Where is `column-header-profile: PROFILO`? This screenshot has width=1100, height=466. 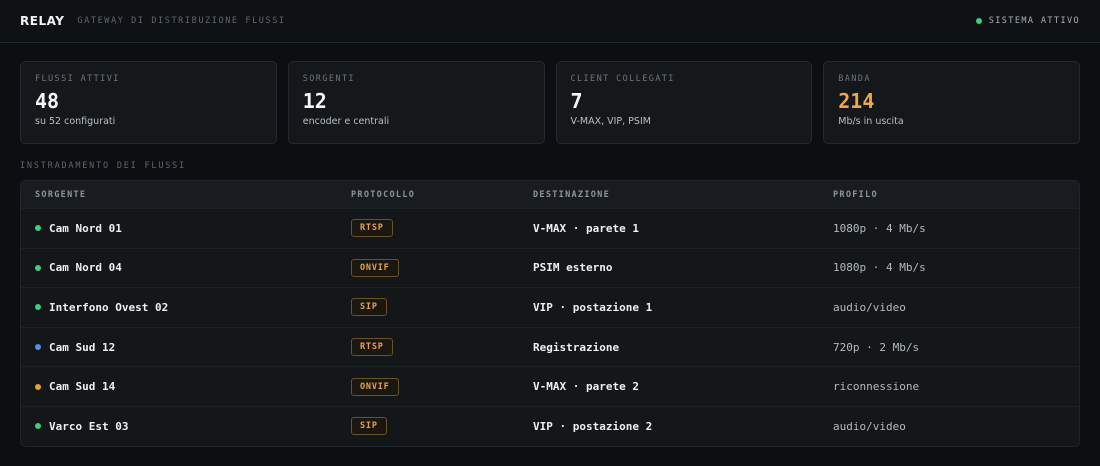 column-header-profile: PROFILO is located at coordinates (956, 195).